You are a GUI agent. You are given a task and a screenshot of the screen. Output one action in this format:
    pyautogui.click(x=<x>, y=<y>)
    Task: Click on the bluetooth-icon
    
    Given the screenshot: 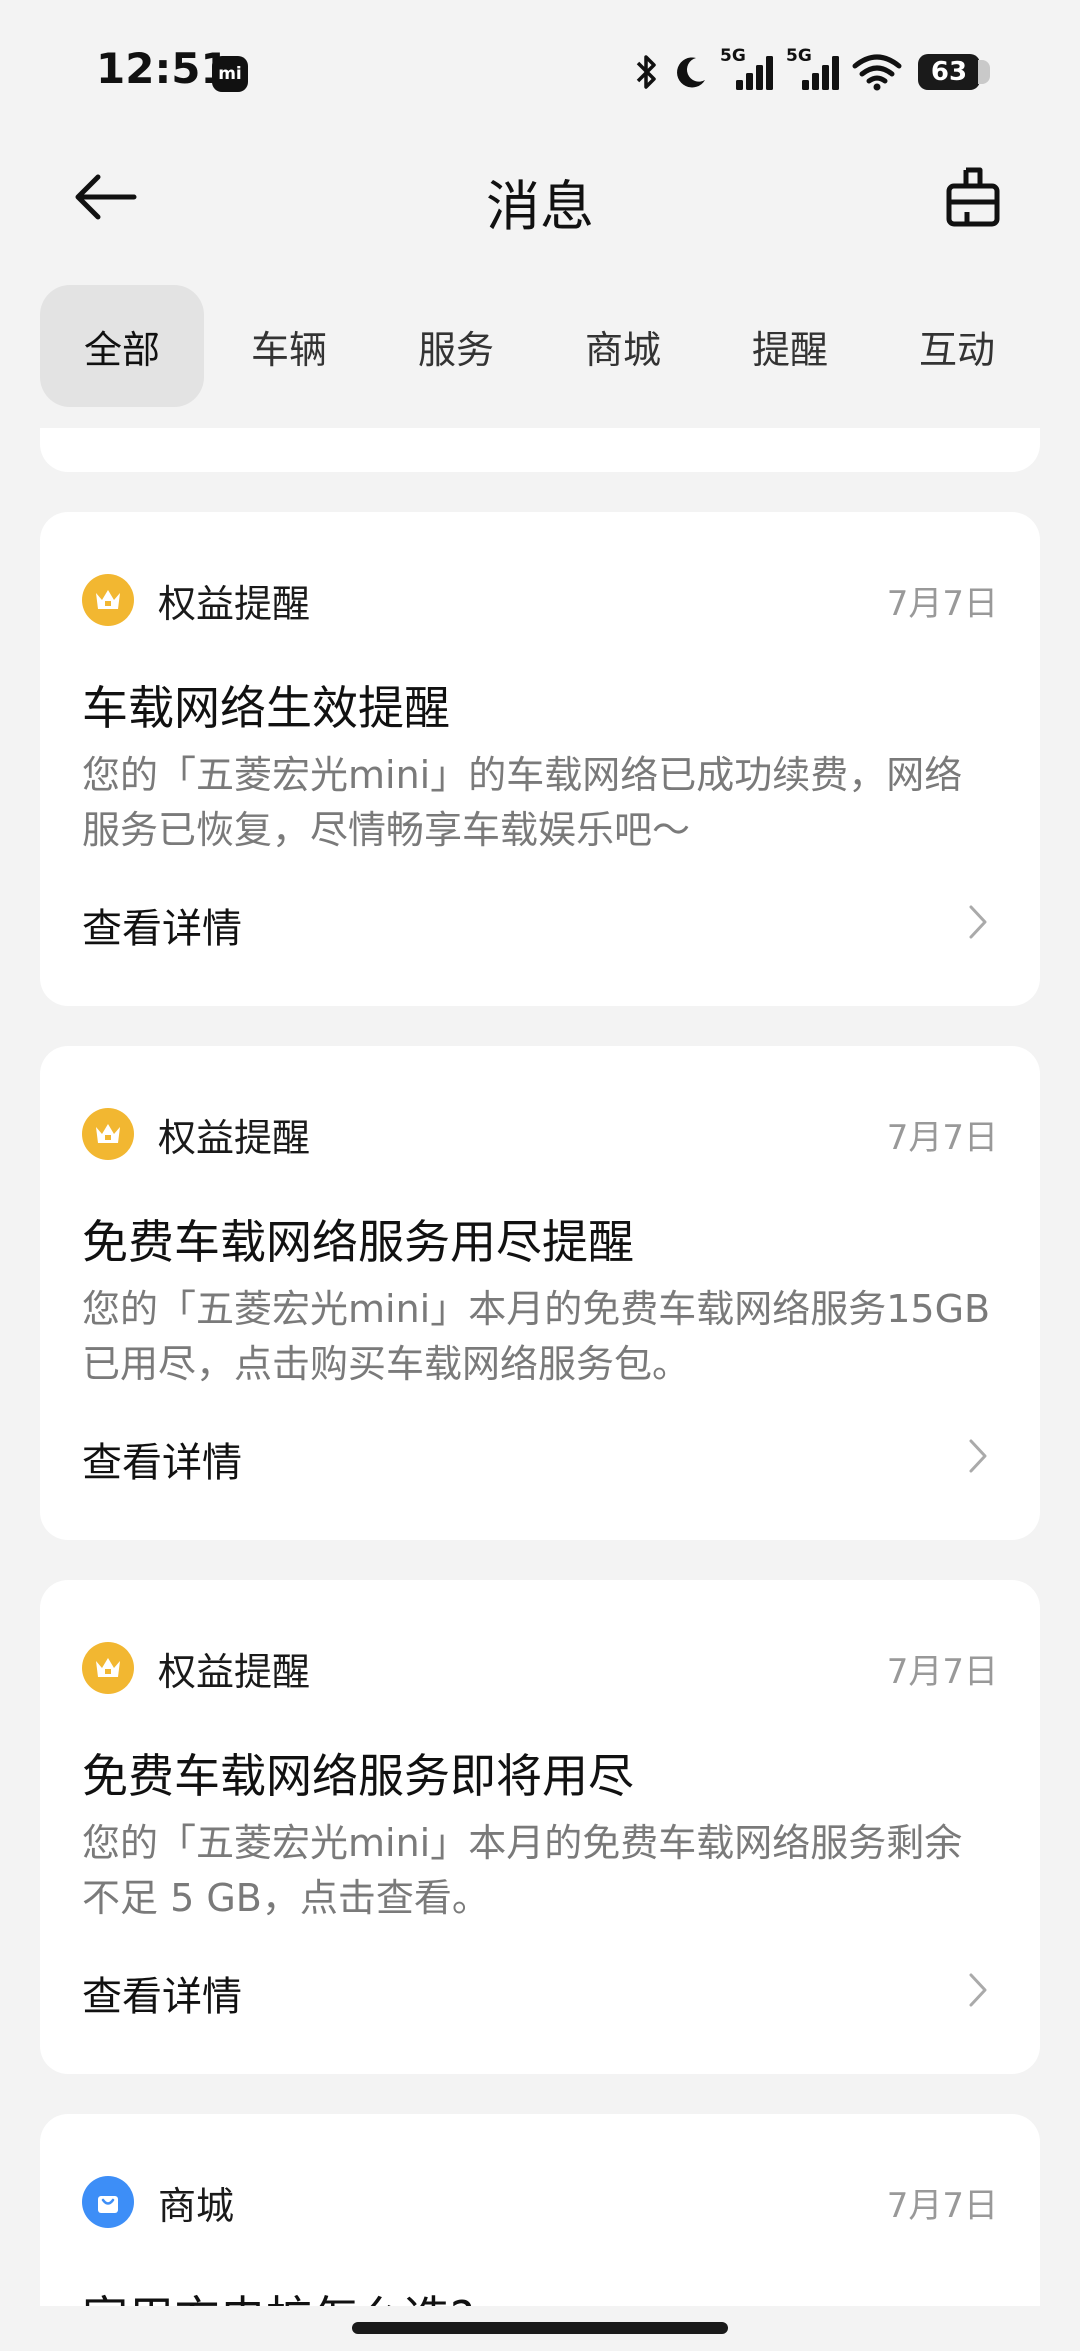 What is the action you would take?
    pyautogui.click(x=646, y=72)
    